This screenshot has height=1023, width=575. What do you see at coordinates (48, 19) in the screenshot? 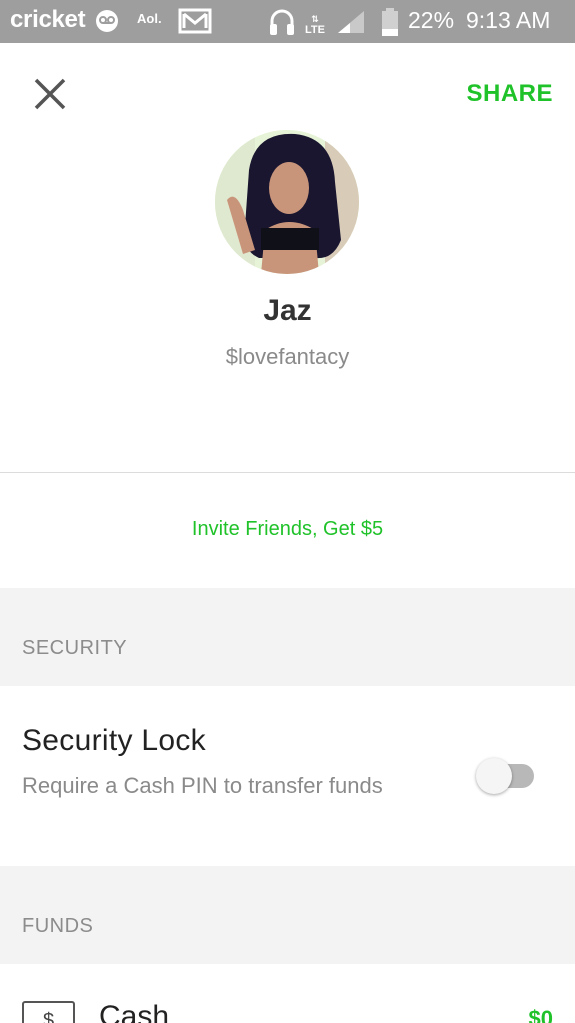
I see `carrier-label: cricket` at bounding box center [48, 19].